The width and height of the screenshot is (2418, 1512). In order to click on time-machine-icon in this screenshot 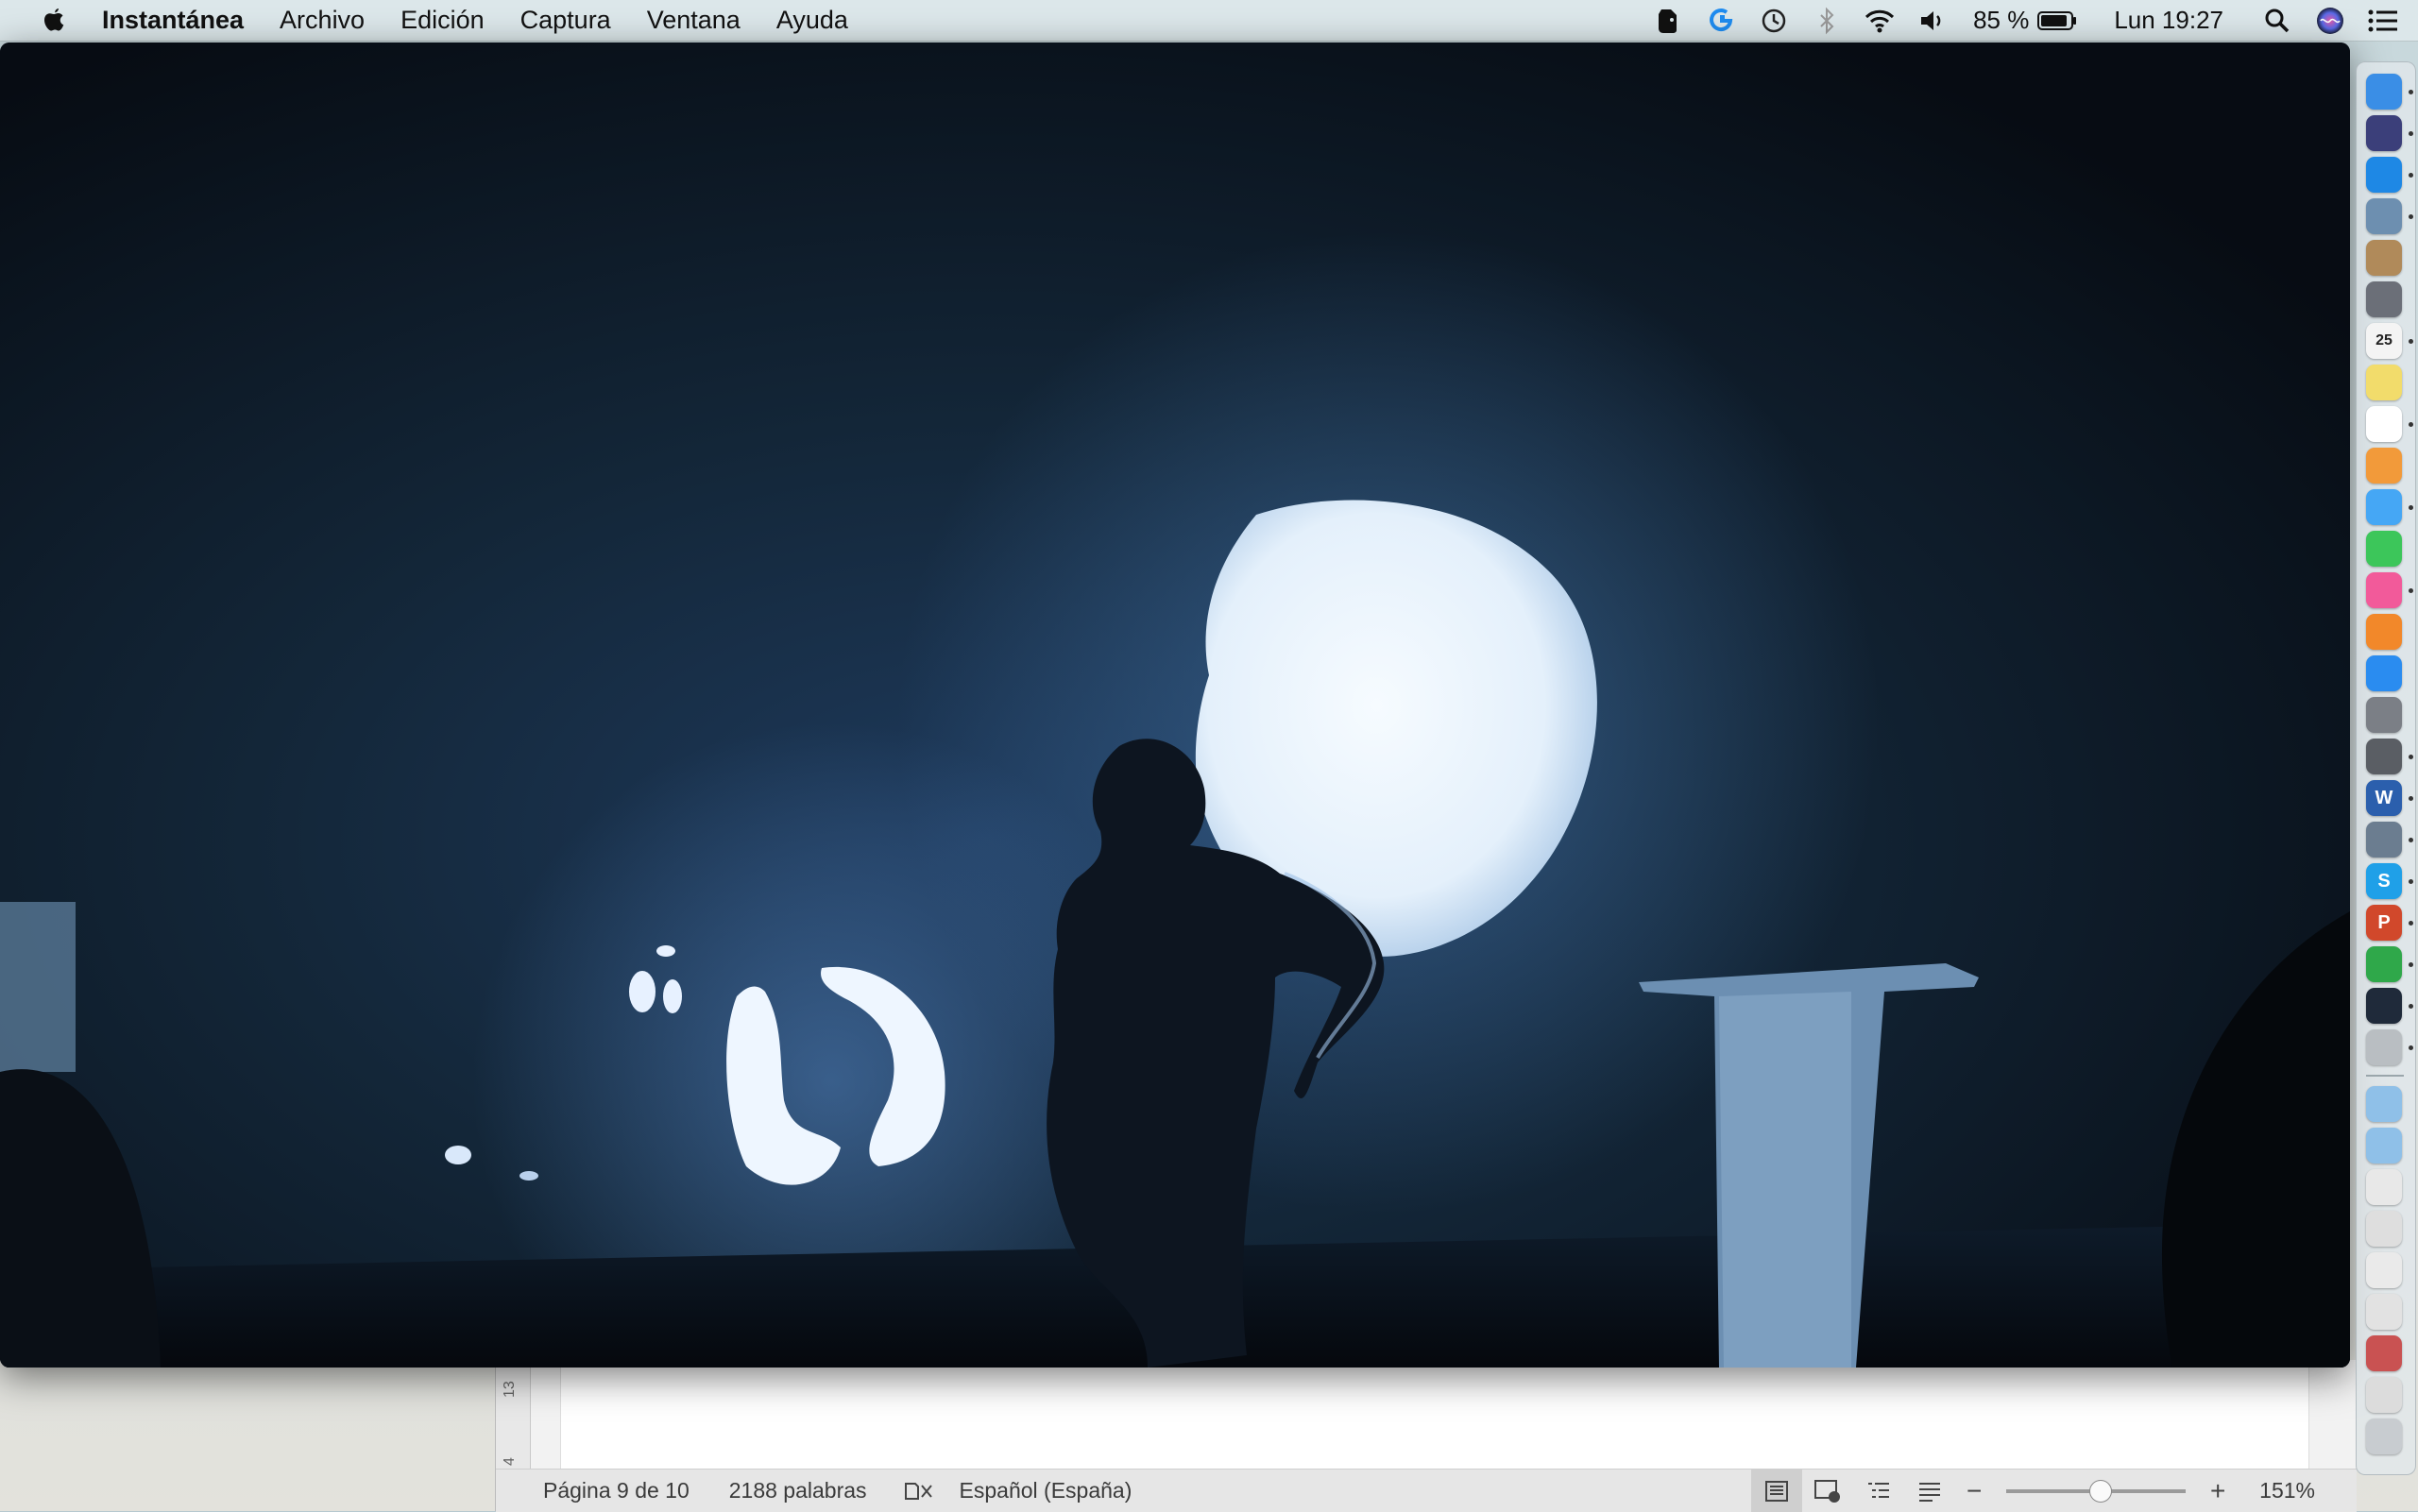, I will do `click(1774, 21)`.